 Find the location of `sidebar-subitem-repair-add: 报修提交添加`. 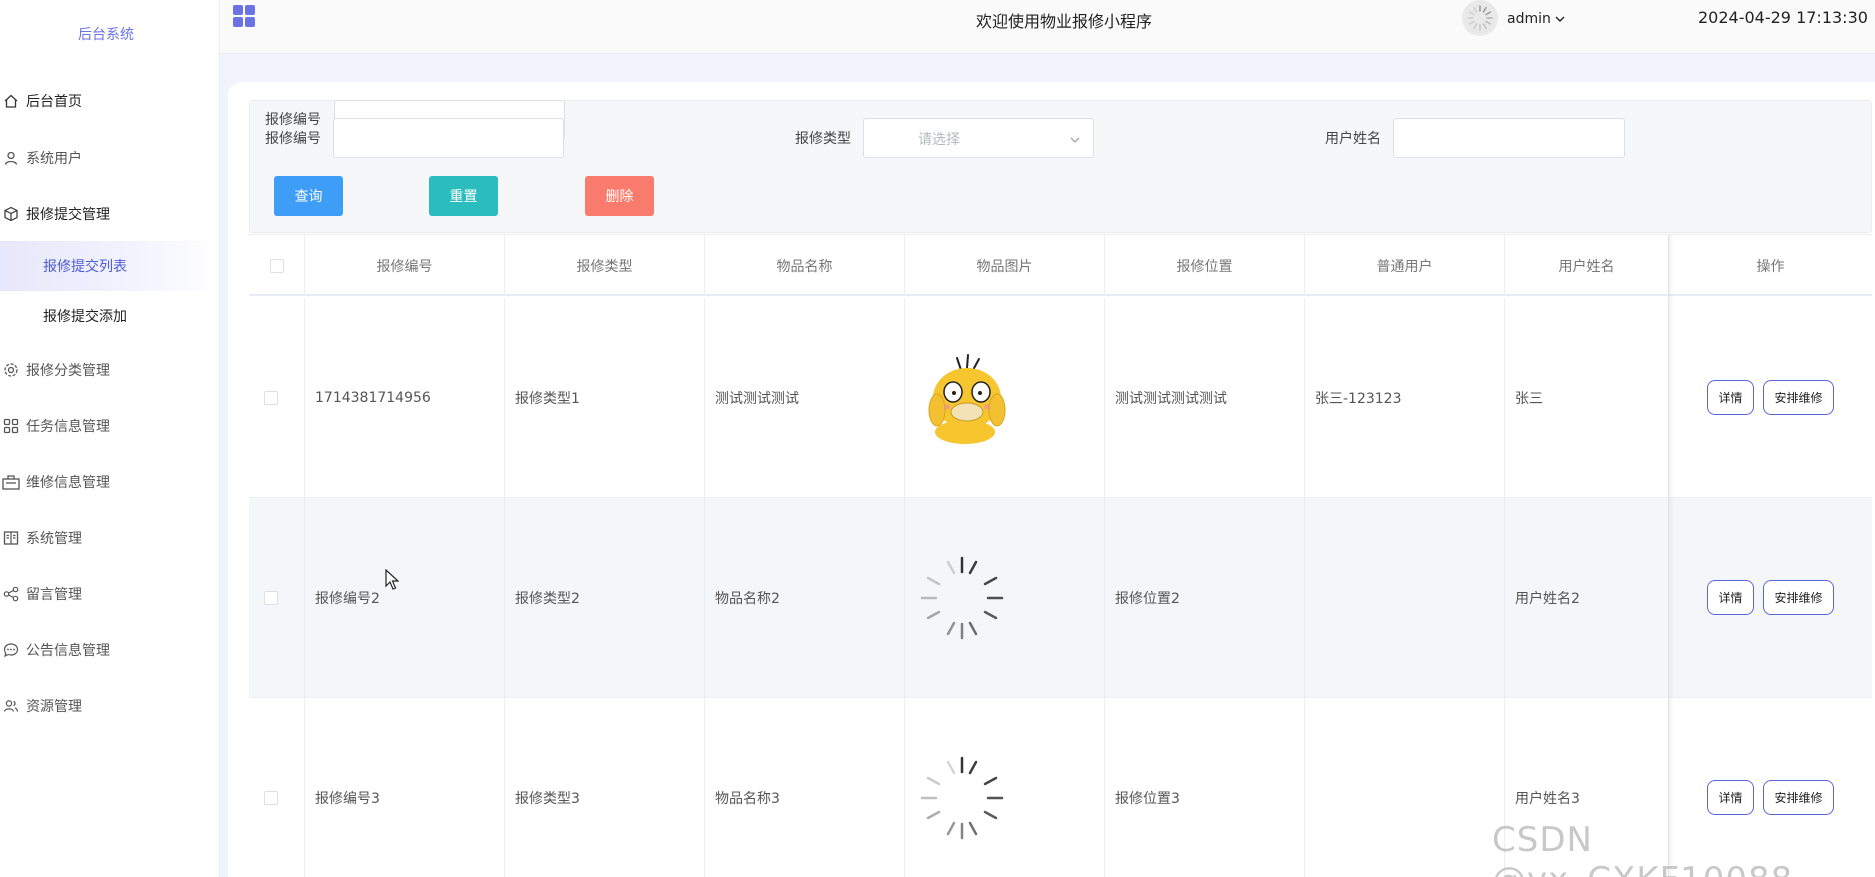

sidebar-subitem-repair-add: 报修提交添加 is located at coordinates (109, 316).